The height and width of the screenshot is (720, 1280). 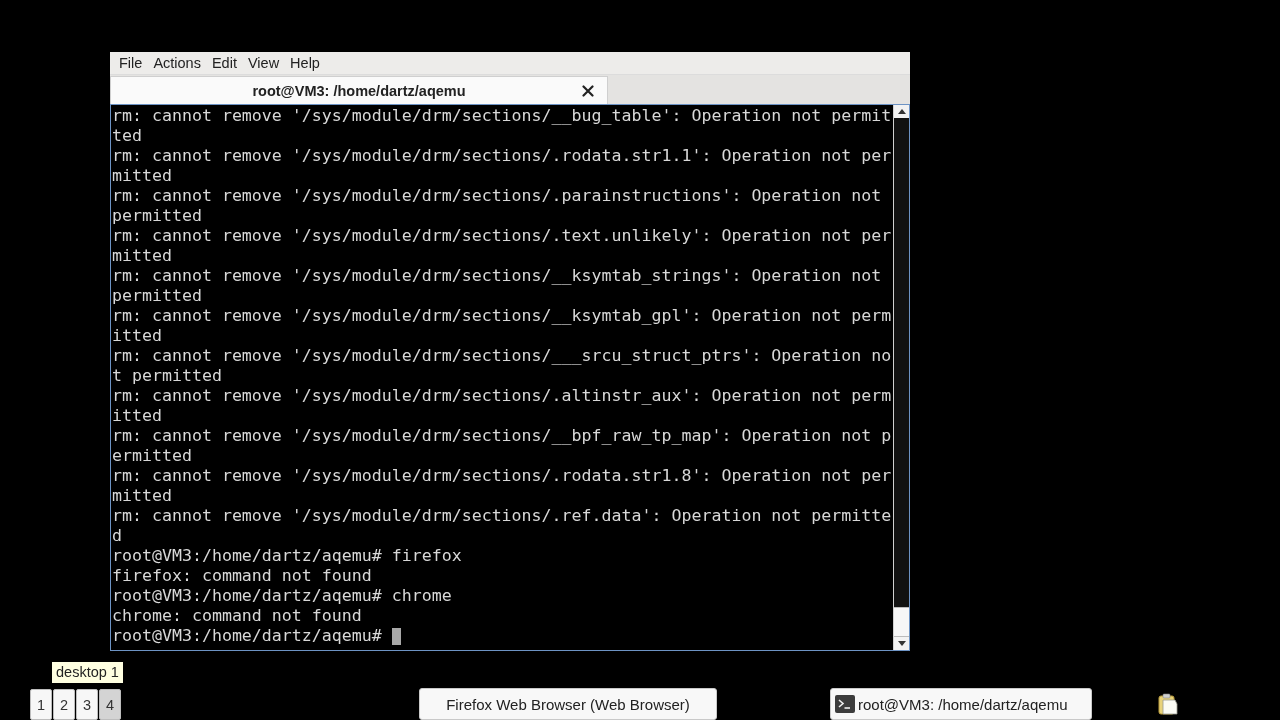 What do you see at coordinates (167, 376) in the screenshot?
I see `terminal-line: t permitted` at bounding box center [167, 376].